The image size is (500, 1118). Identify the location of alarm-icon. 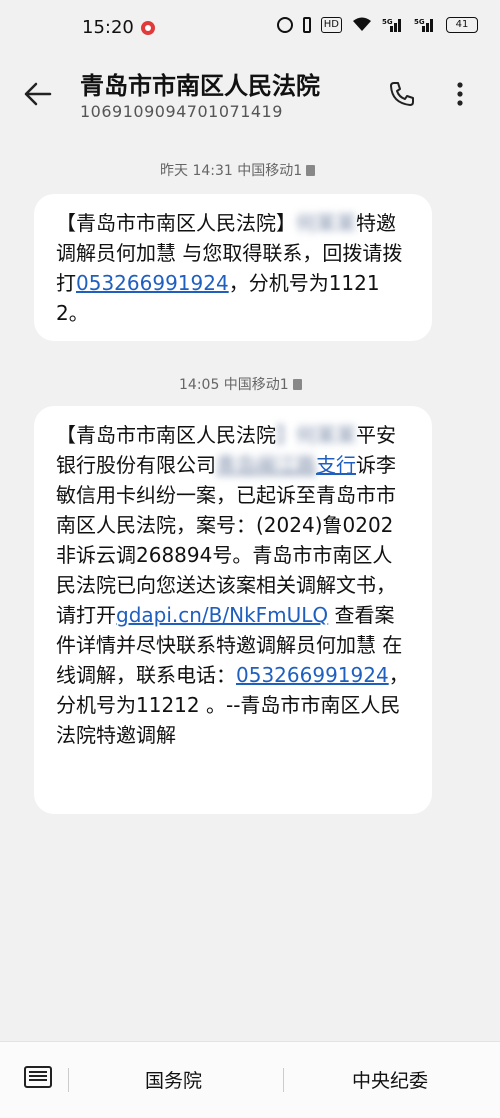
(284, 25).